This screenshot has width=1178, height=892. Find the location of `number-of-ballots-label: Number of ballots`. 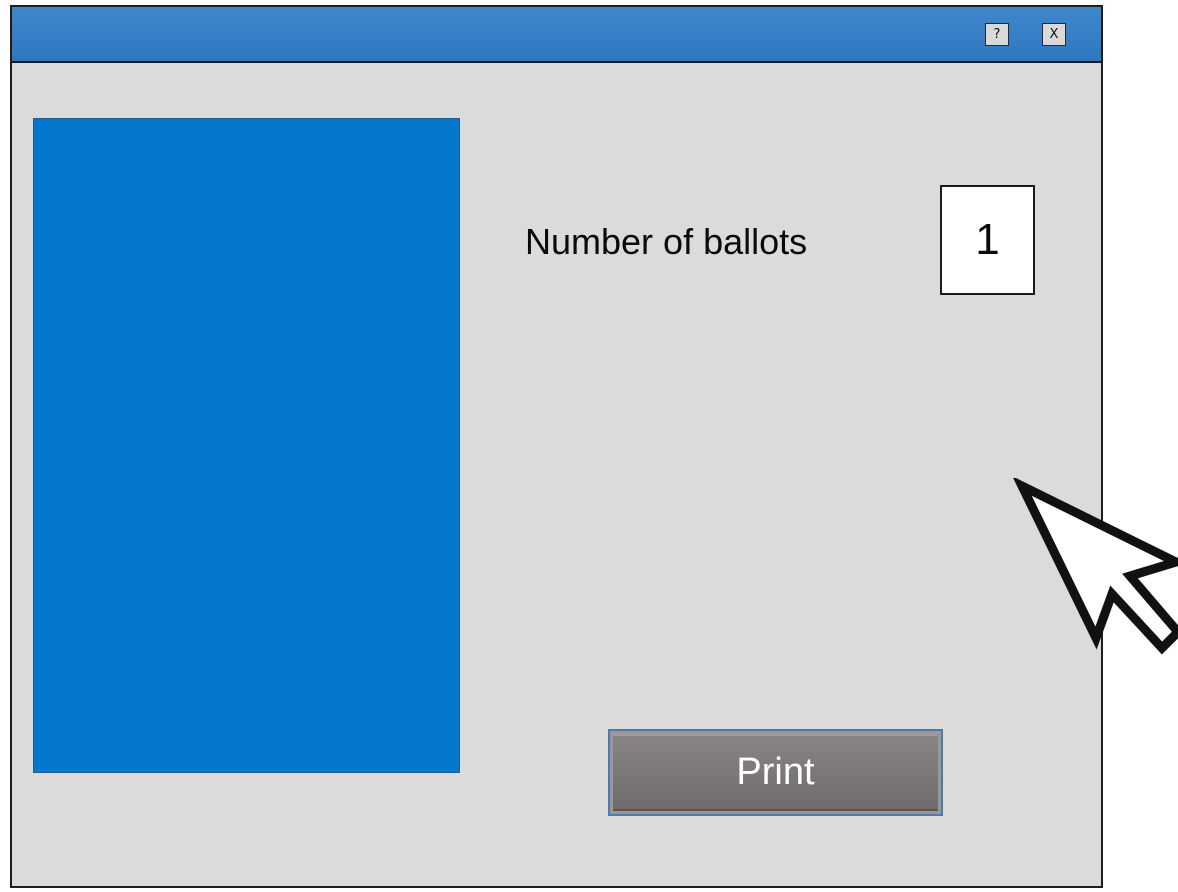

number-of-ballots-label: Number of ballots is located at coordinates (666, 241).